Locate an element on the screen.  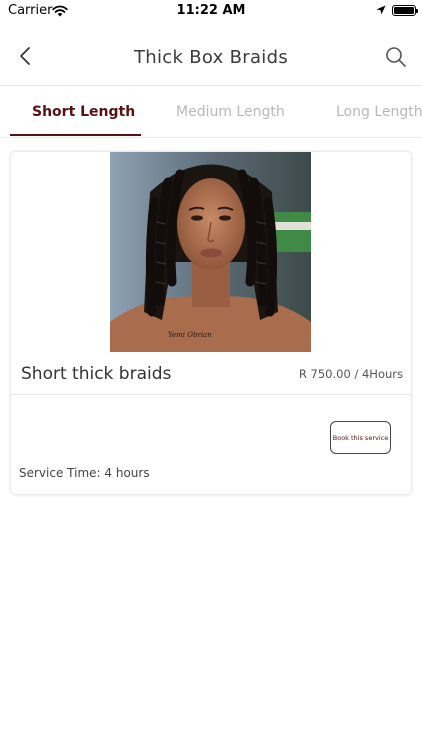
location-arrow-icon is located at coordinates (381, 10).